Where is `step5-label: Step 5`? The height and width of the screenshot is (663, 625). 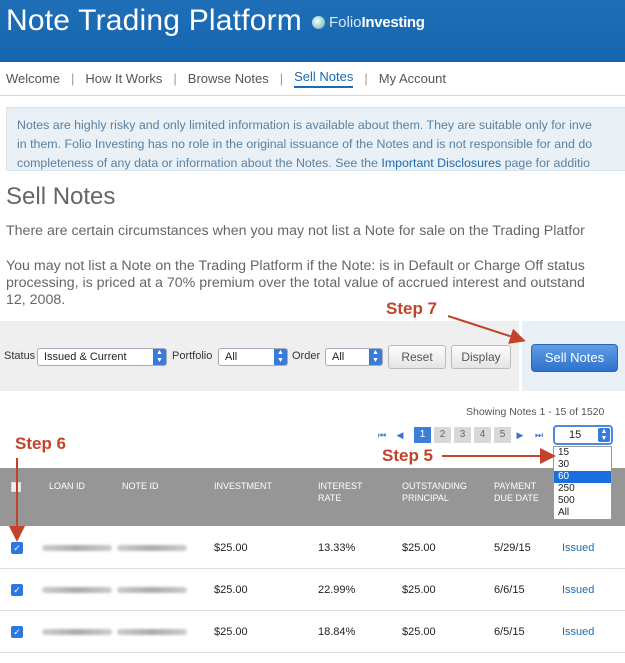 step5-label: Step 5 is located at coordinates (408, 455).